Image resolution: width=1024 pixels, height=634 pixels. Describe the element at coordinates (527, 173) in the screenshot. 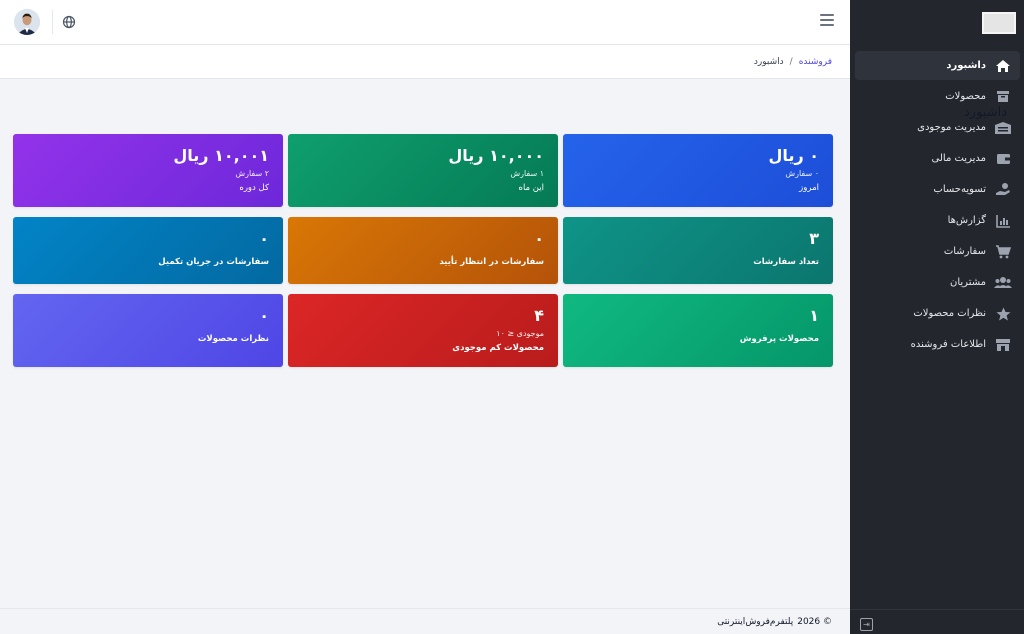

I see `stat-subtext: ۱ سفارش` at that location.